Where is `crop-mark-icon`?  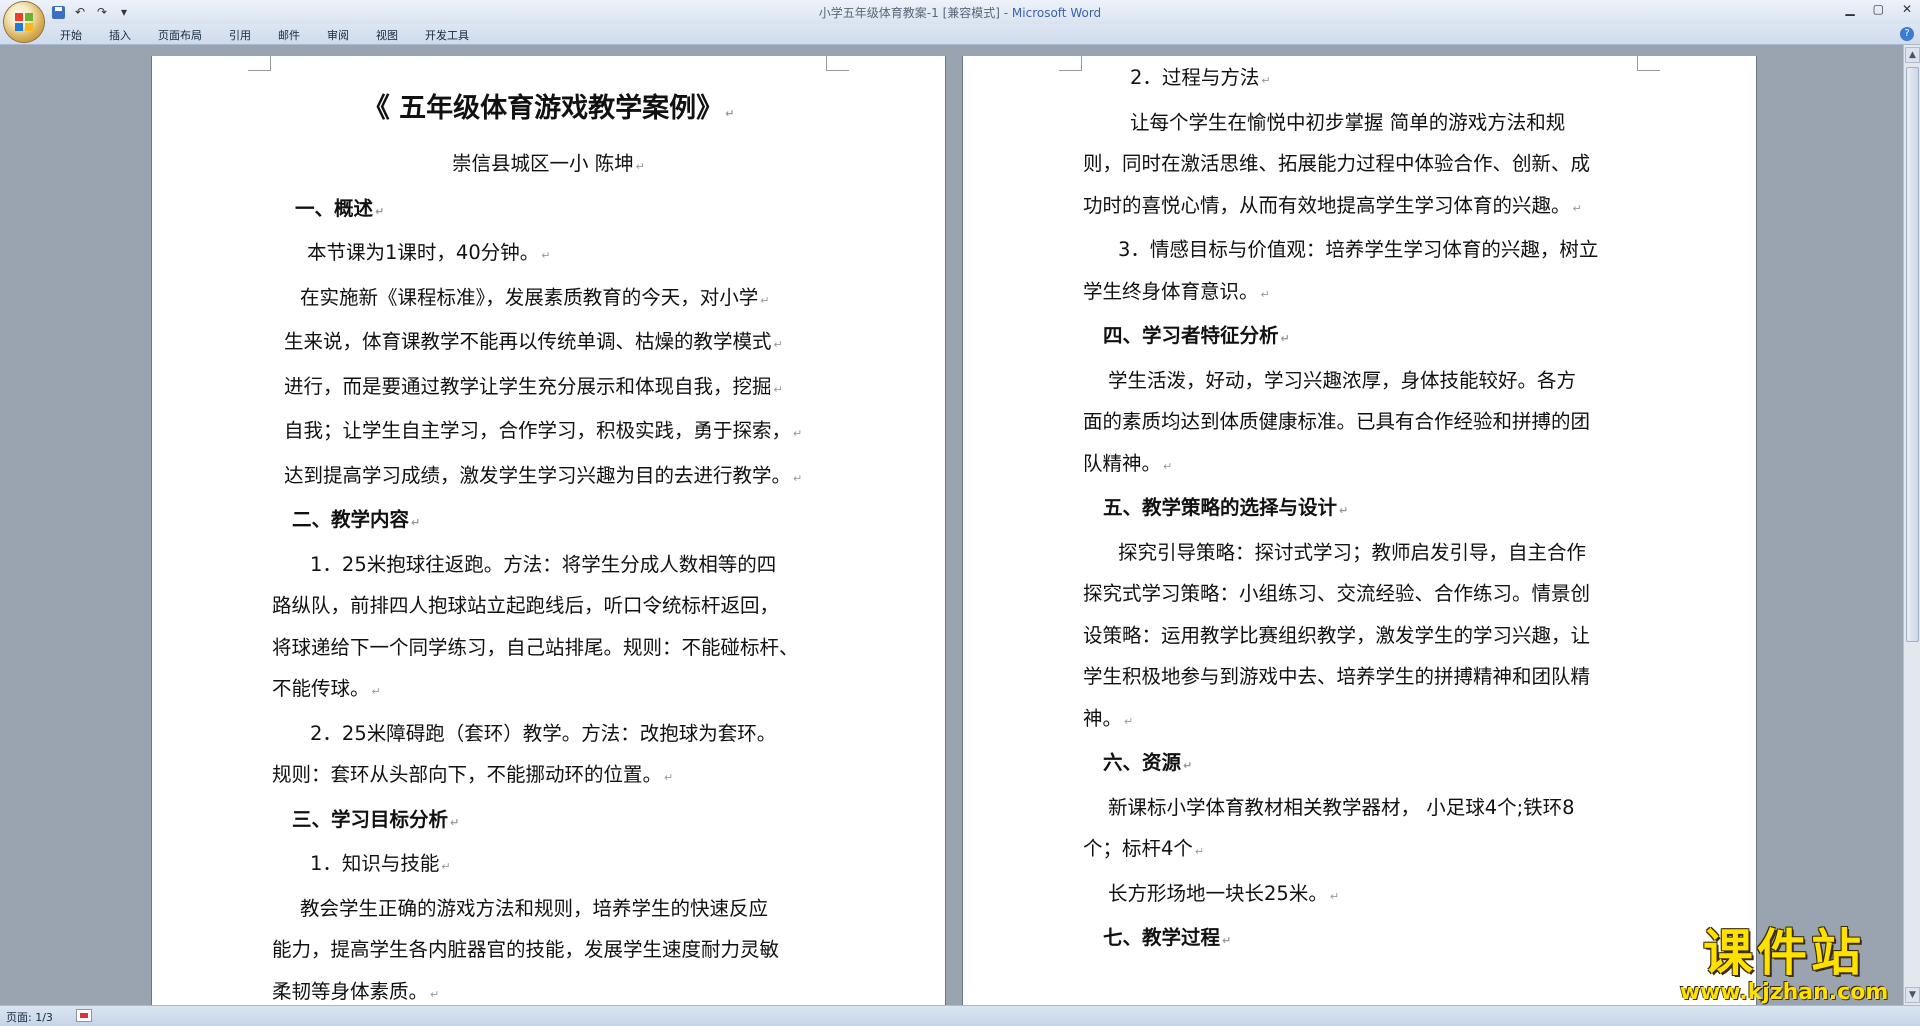 crop-mark-icon is located at coordinates (837, 63).